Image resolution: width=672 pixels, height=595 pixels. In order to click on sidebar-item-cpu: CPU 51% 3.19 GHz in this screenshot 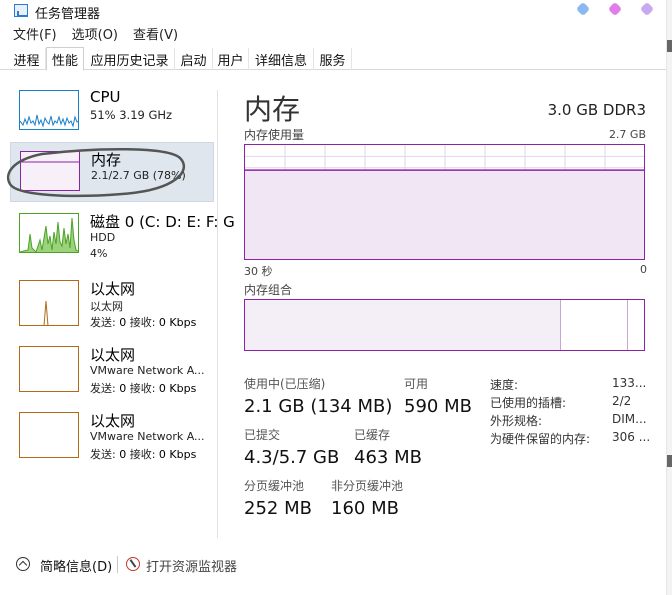, I will do `click(112, 112)`.